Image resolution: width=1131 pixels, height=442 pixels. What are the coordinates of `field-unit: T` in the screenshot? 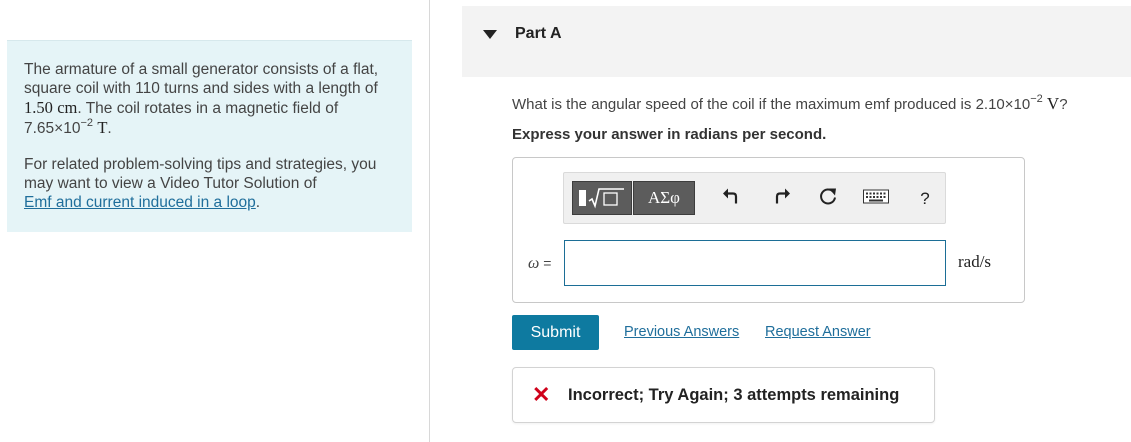 It's located at (102, 127).